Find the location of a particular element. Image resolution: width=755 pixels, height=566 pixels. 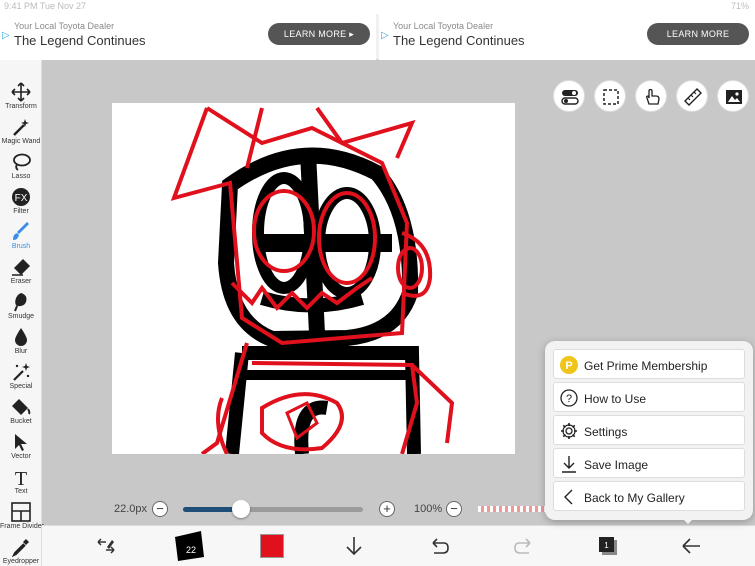

menu-item-label: Settings is located at coordinates (606, 432).